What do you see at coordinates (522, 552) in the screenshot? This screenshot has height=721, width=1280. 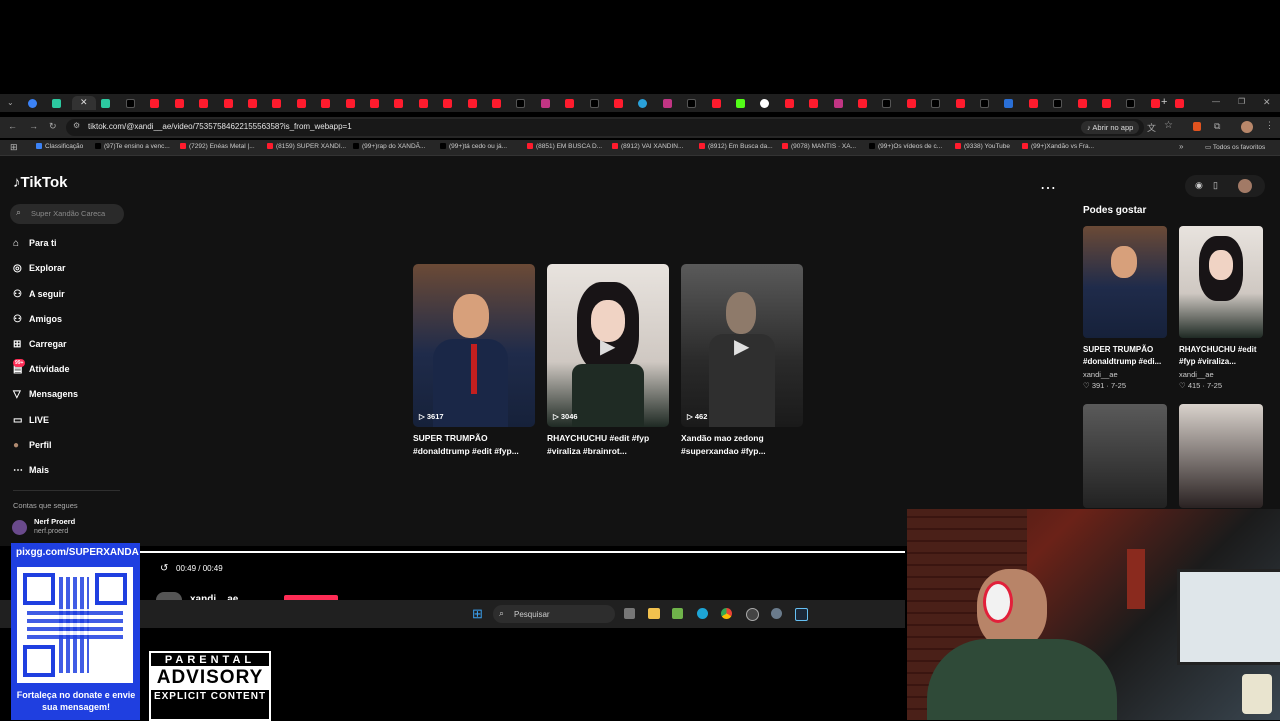 I see `progress-bar` at bounding box center [522, 552].